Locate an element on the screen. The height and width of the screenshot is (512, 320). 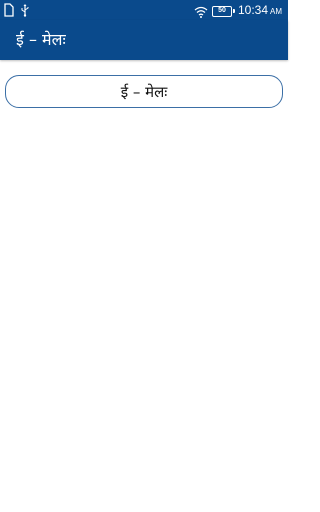
app-bar: ई – मेलः is located at coordinates (144, 40).